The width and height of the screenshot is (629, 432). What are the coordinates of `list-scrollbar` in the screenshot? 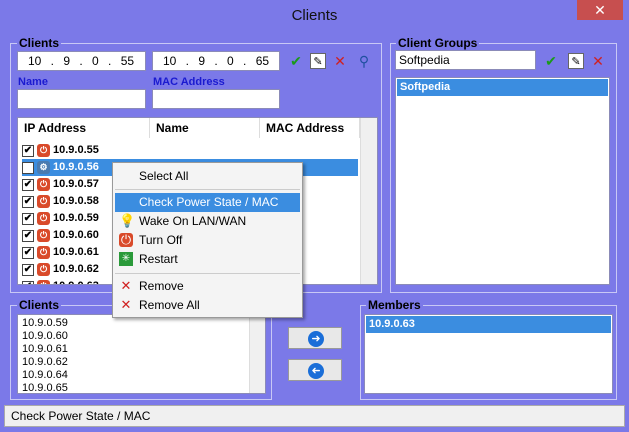 It's located at (368, 201).